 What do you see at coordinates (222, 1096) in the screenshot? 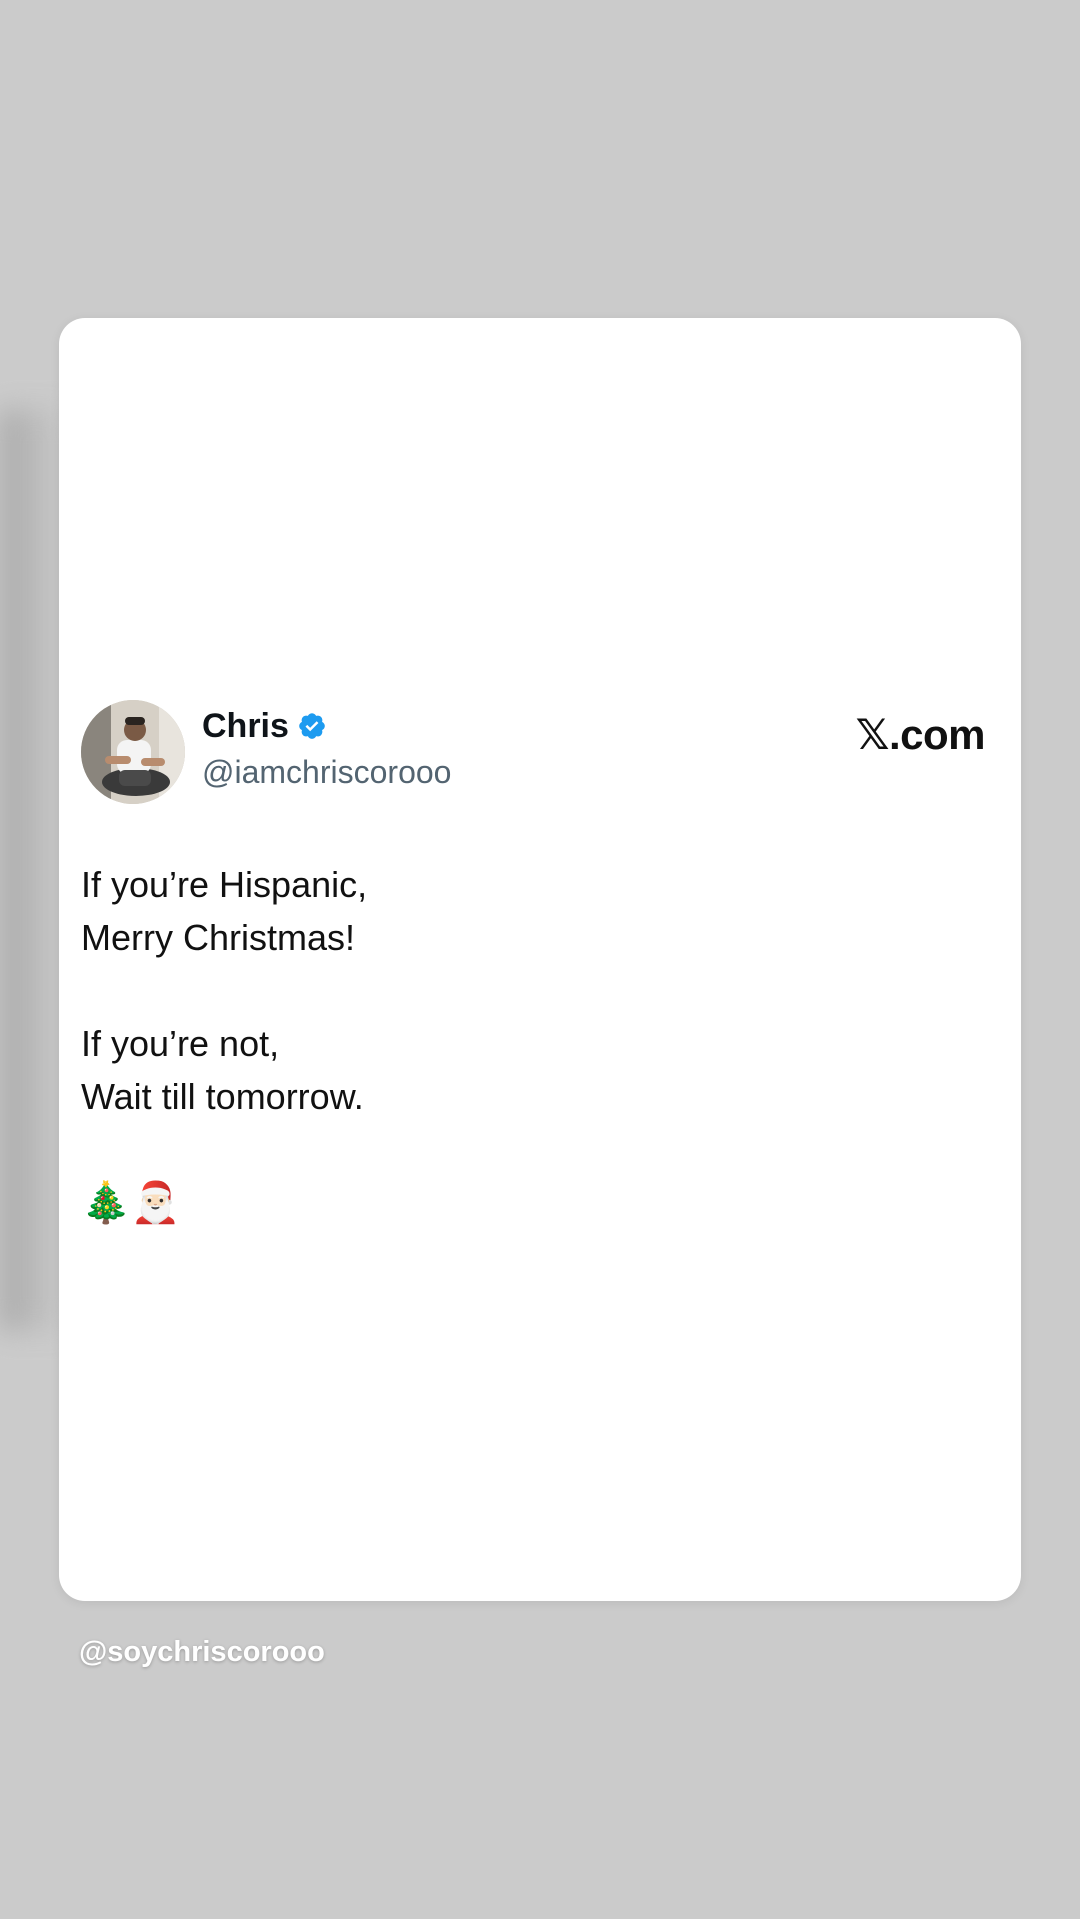
I see `tweet-line: Wait till tomorrow.` at bounding box center [222, 1096].